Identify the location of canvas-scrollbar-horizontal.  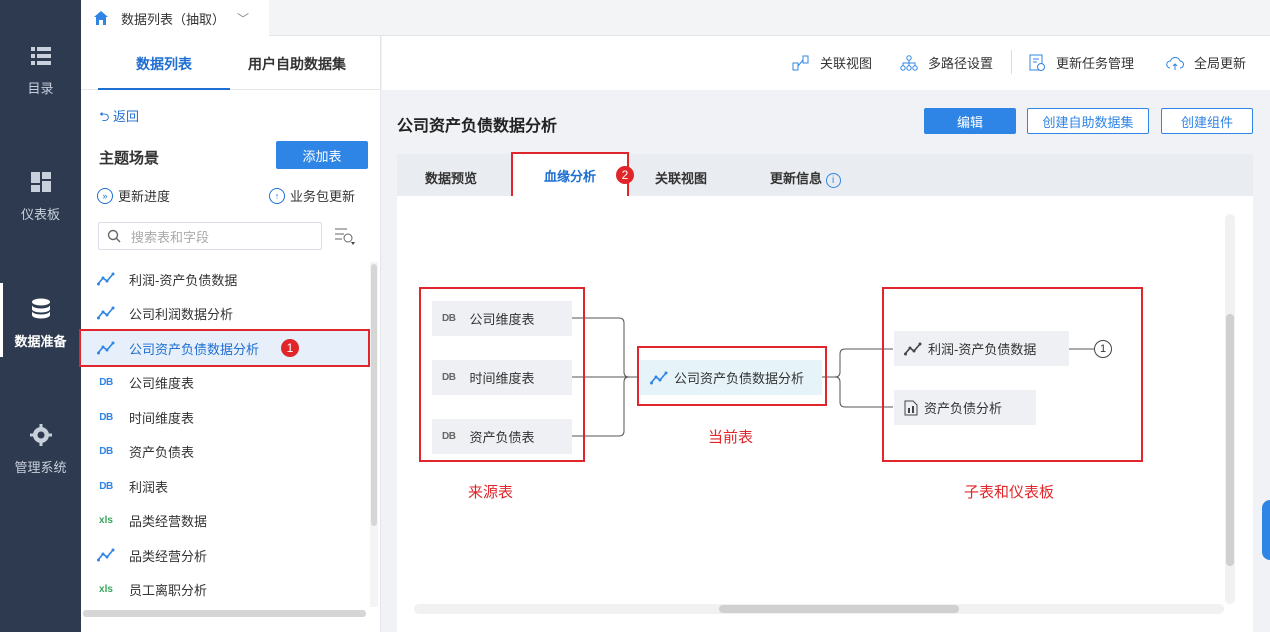
(819, 609).